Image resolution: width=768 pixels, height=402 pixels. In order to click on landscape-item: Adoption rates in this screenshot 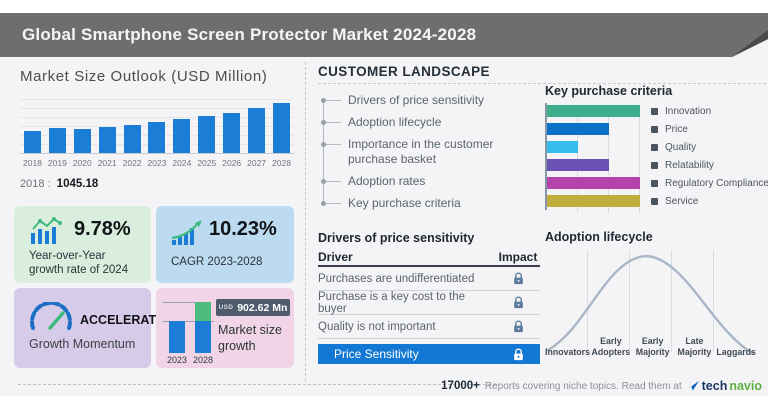, I will do `click(420, 181)`.